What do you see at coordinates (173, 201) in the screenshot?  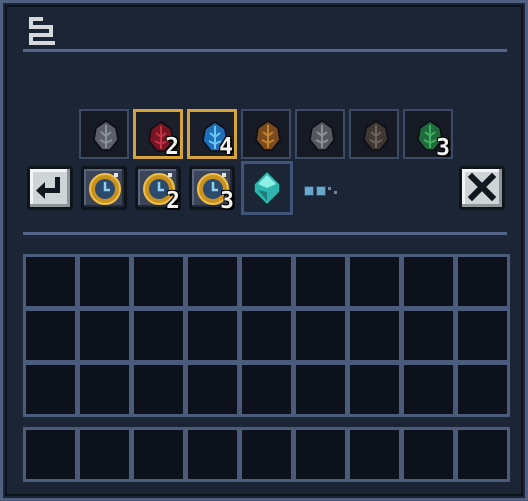 I see `timer-quantity: 2` at bounding box center [173, 201].